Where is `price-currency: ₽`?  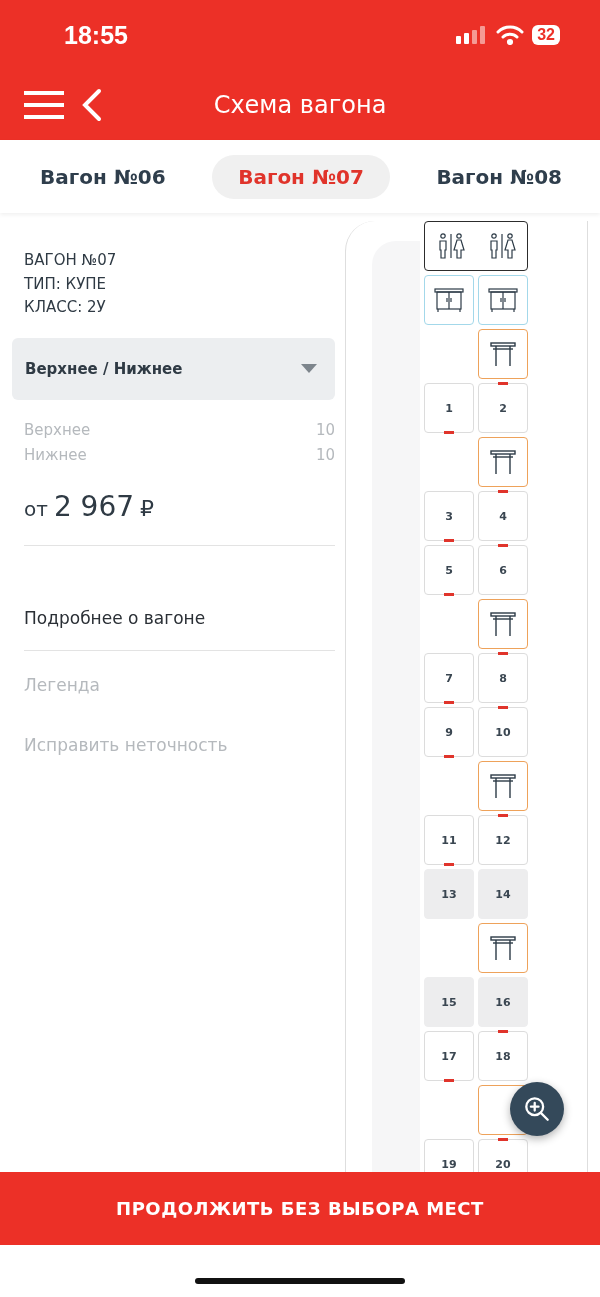
price-currency: ₽ is located at coordinates (147, 508).